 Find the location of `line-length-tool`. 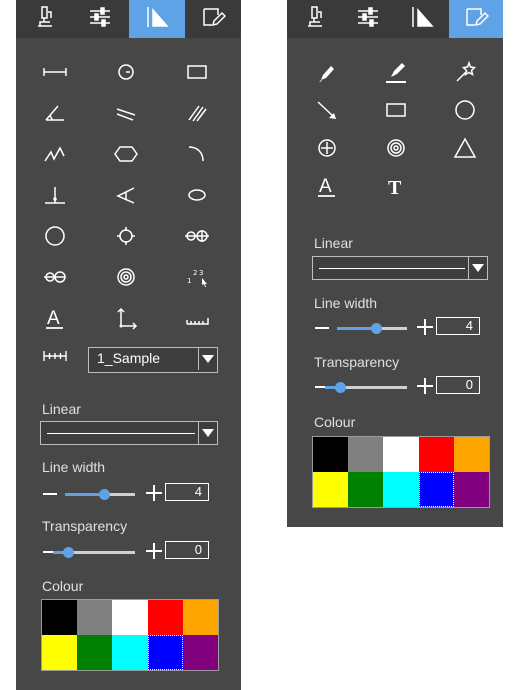

line-length-tool is located at coordinates (55, 74).